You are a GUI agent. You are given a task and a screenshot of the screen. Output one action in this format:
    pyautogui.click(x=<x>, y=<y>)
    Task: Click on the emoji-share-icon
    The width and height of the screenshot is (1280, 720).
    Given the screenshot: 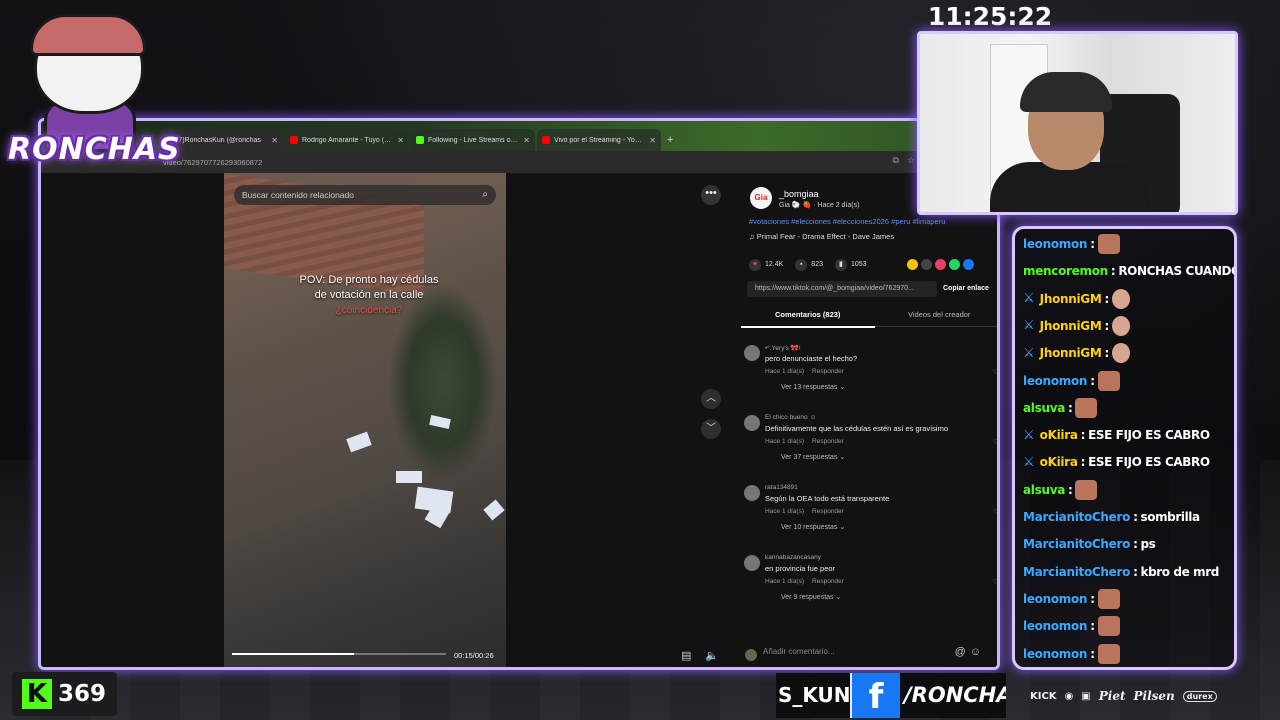 What is the action you would take?
    pyautogui.click(x=912, y=264)
    